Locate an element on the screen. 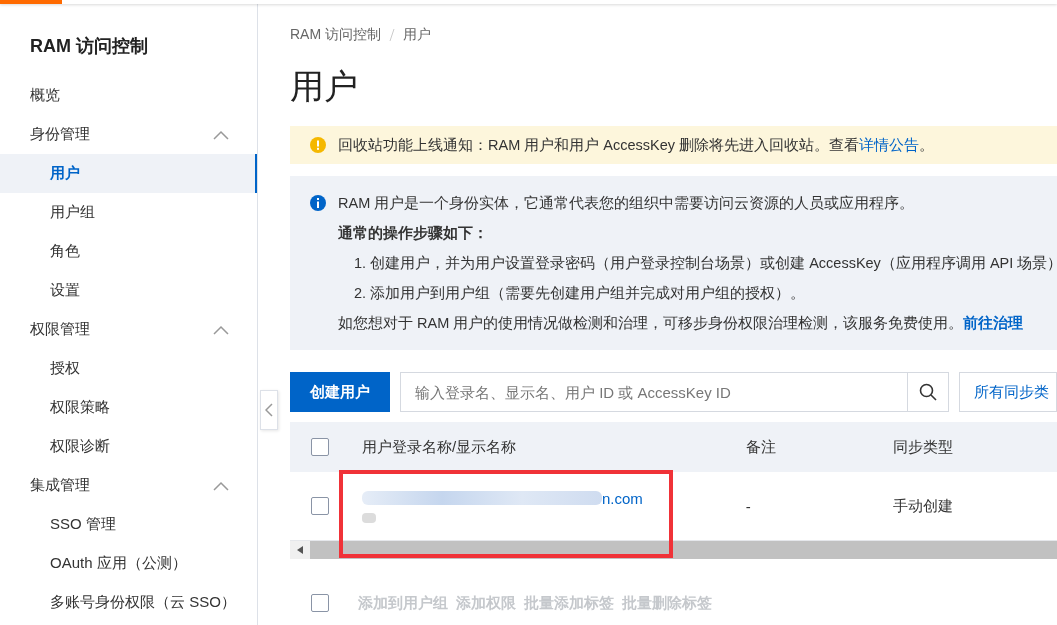  chevron-left-icon is located at coordinates (269, 410).